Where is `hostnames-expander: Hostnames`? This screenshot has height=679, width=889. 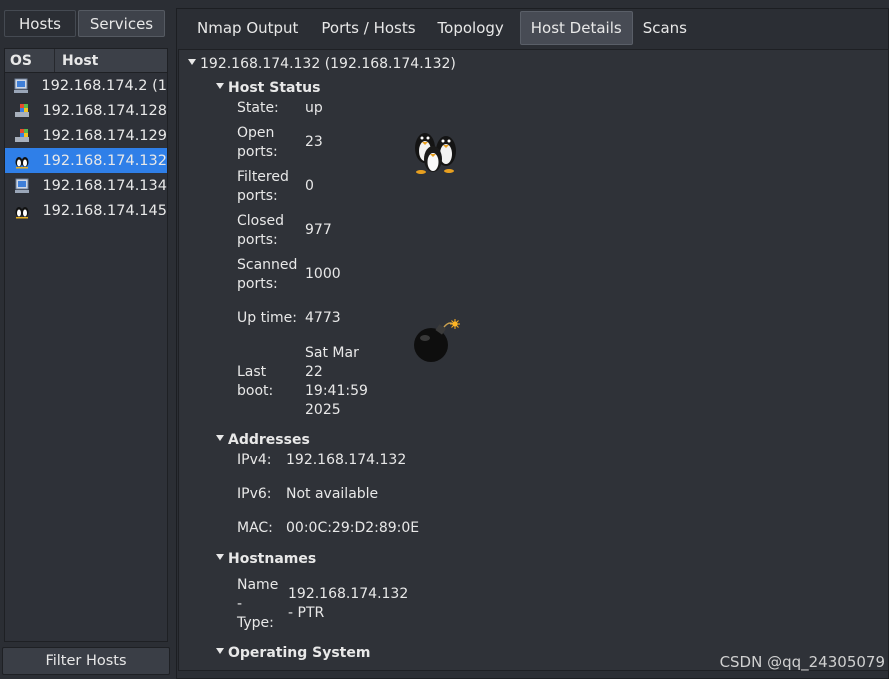 hostnames-expander: Hostnames is located at coordinates (266, 559).